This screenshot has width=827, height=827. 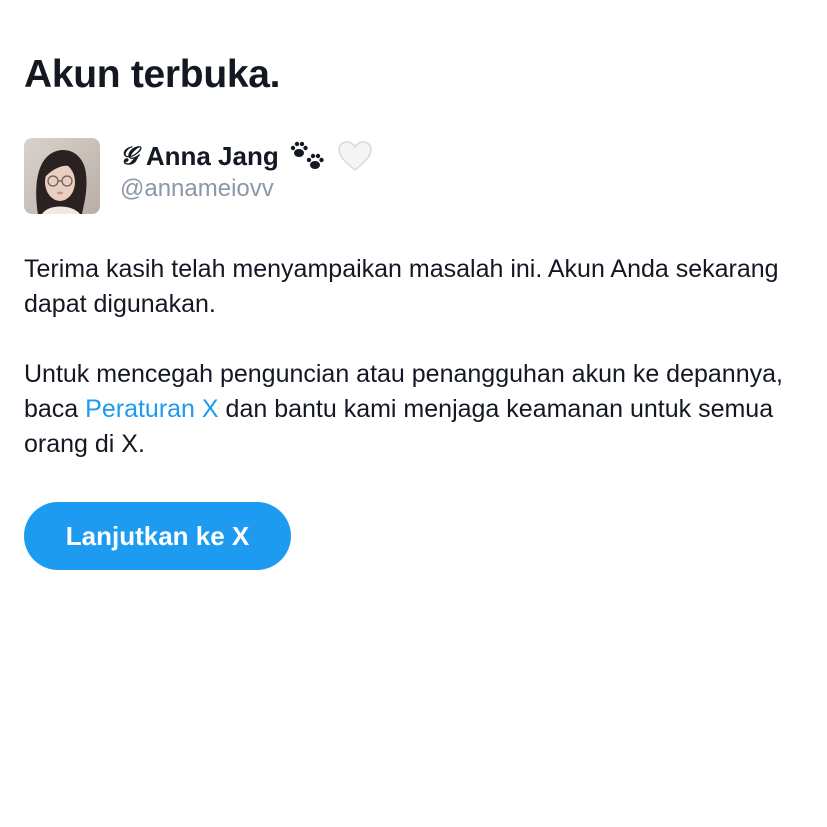 What do you see at coordinates (212, 155) in the screenshot?
I see `display-name: Anna Jang` at bounding box center [212, 155].